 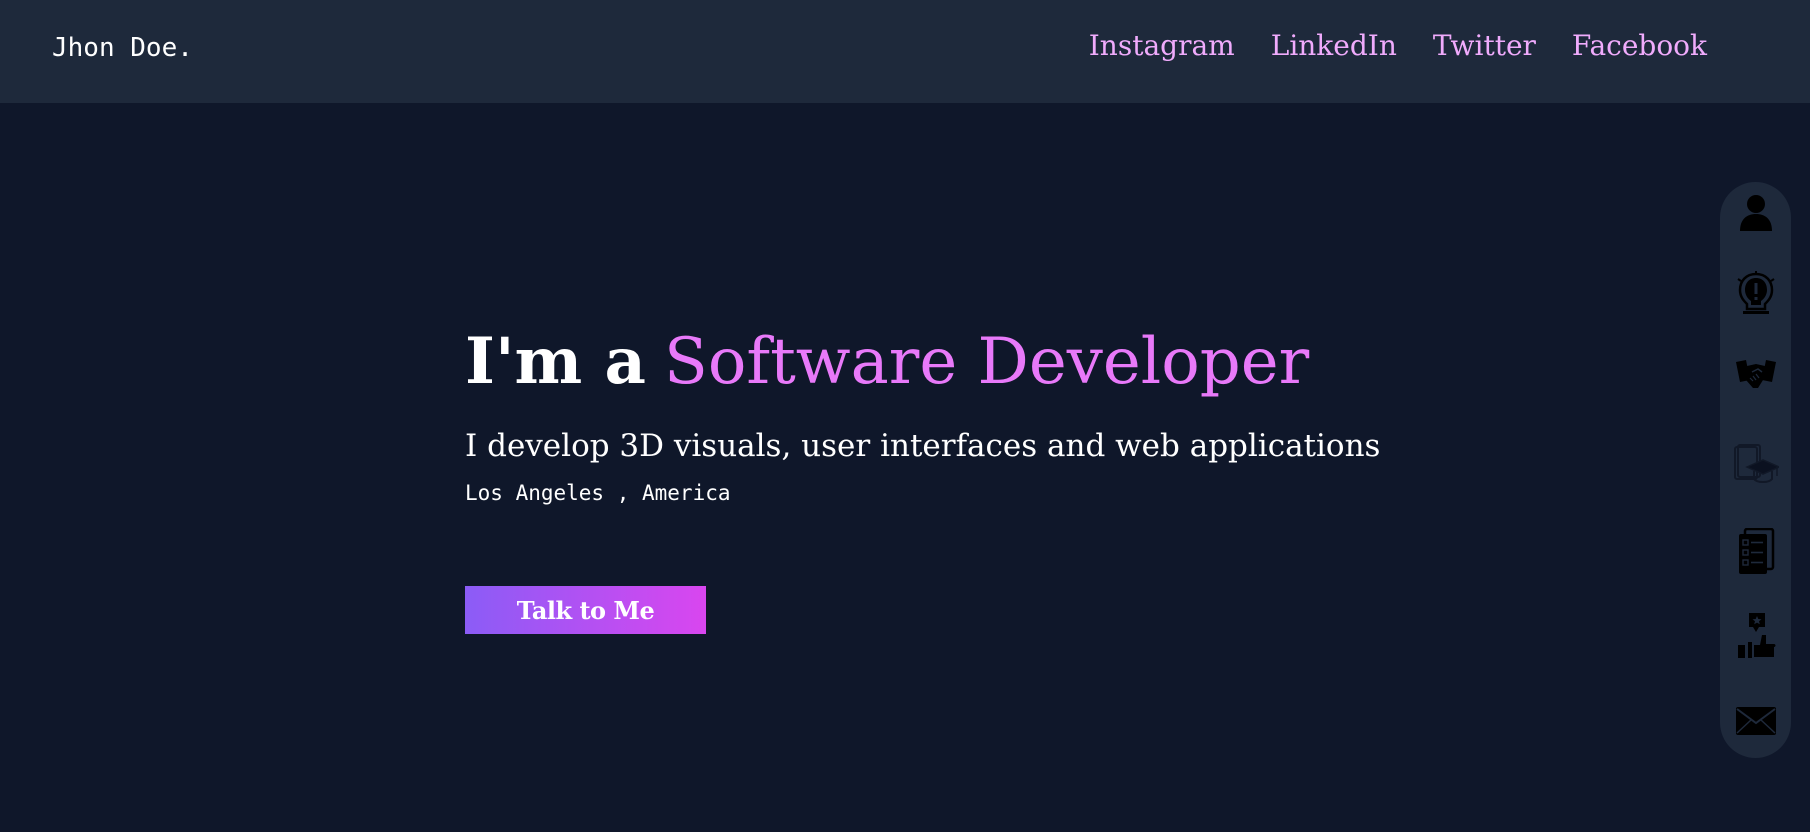 I want to click on dock-item-resume, so click(x=1756, y=551).